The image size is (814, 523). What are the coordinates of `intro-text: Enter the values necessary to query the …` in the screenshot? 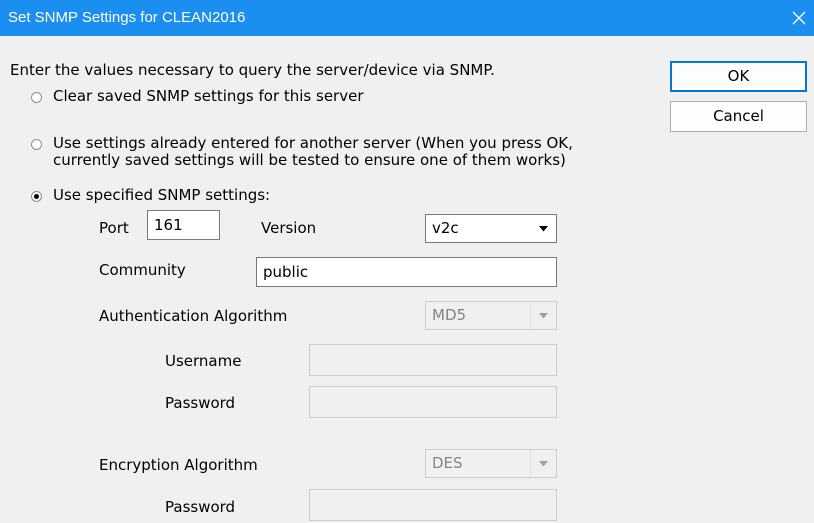 It's located at (252, 70).